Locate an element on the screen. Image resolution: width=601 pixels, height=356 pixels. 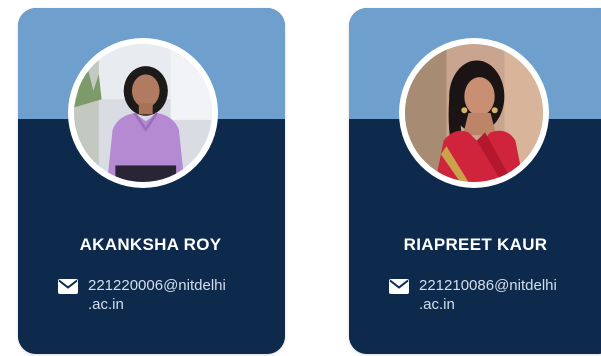
email-row: 221220006@nitdelhi .ac.in is located at coordinates (153, 295).